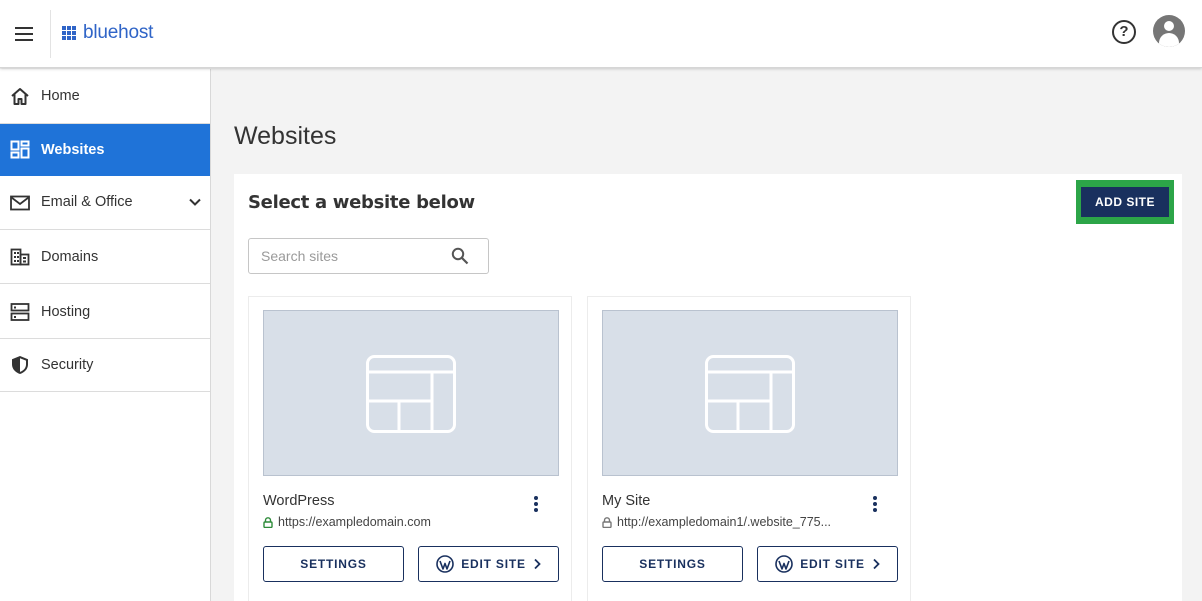 This screenshot has height=601, width=1202. I want to click on logo-grid-icon, so click(69, 33).